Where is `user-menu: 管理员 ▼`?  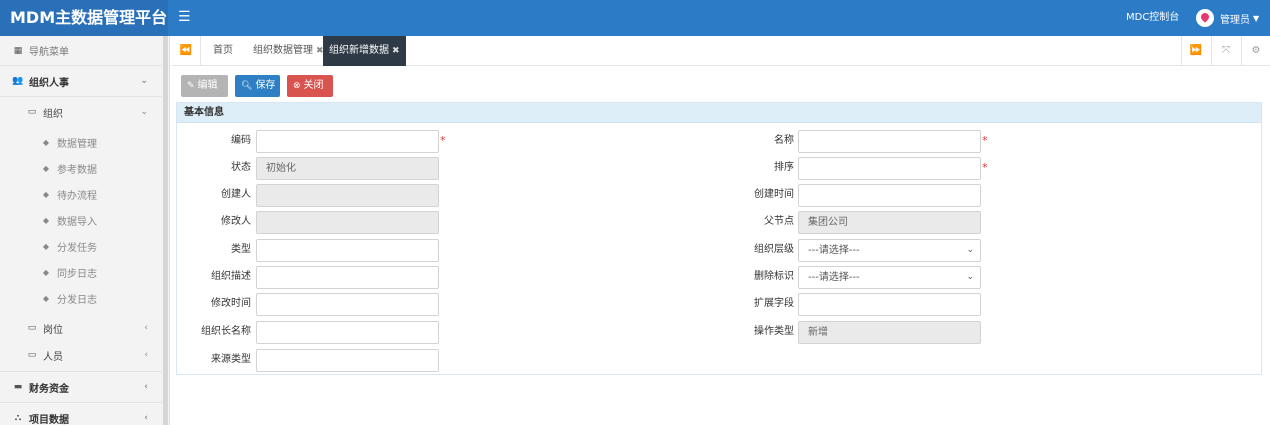 user-menu: 管理员 ▼ is located at coordinates (1227, 18).